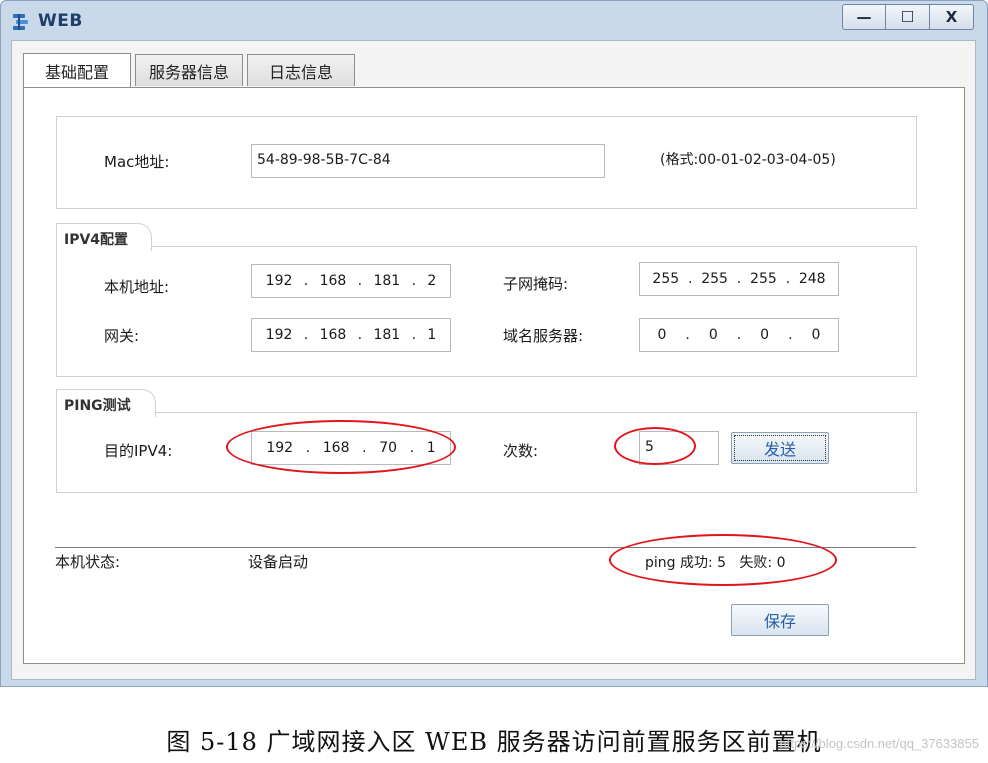 This screenshot has width=988, height=763. Describe the element at coordinates (60, 21) in the screenshot. I see `window-title: WEB` at that location.